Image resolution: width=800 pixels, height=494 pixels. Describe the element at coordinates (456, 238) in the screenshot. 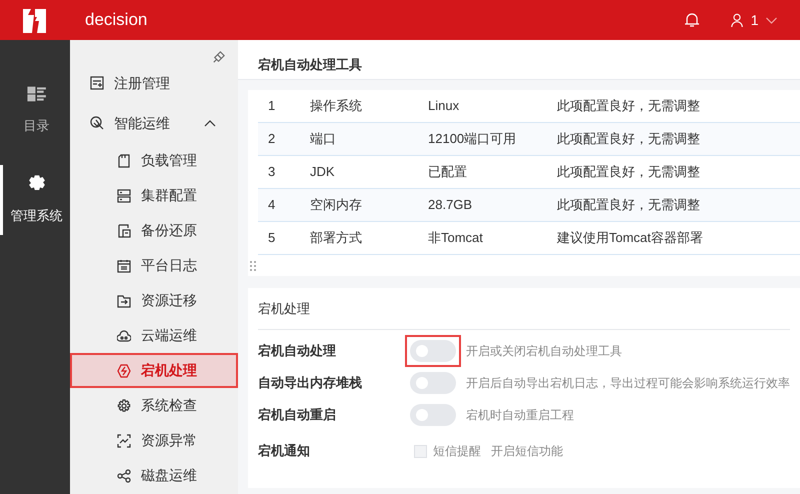

I see `table-cell-text: 非Tomcat` at that location.